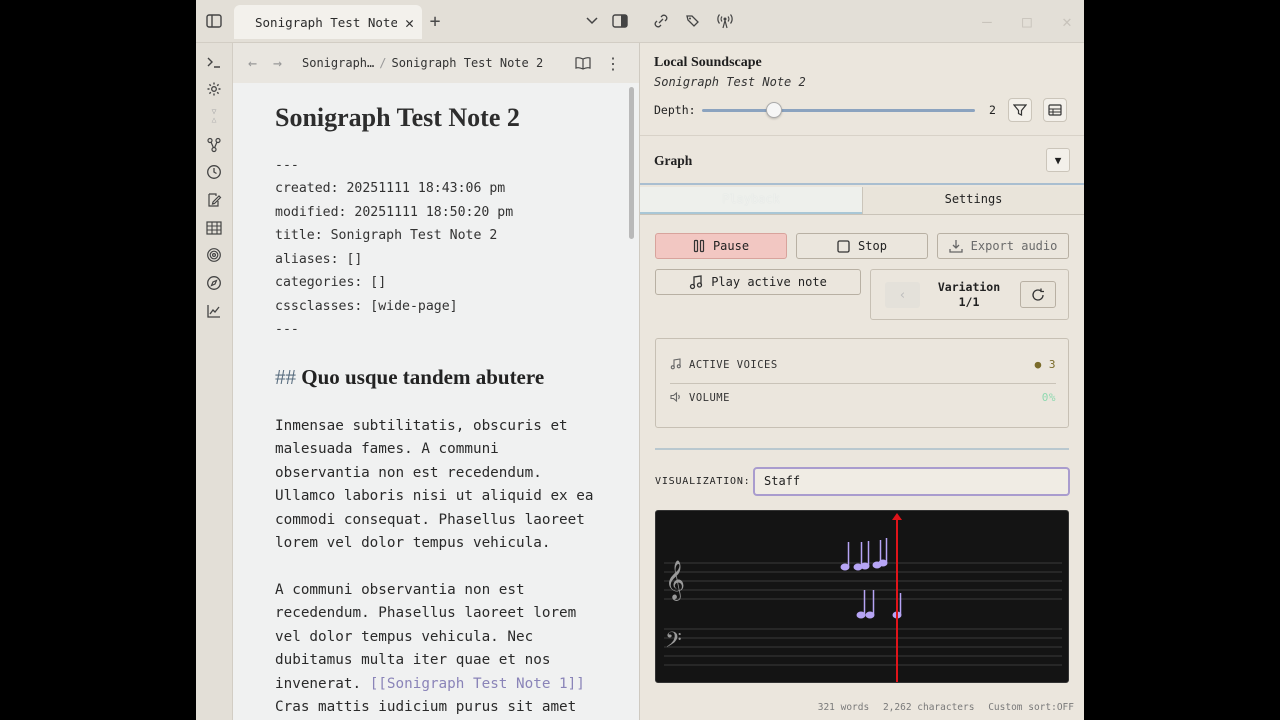 Image resolution: width=1280 pixels, height=720 pixels. I want to click on play-active-note-button: Play active note, so click(758, 282).